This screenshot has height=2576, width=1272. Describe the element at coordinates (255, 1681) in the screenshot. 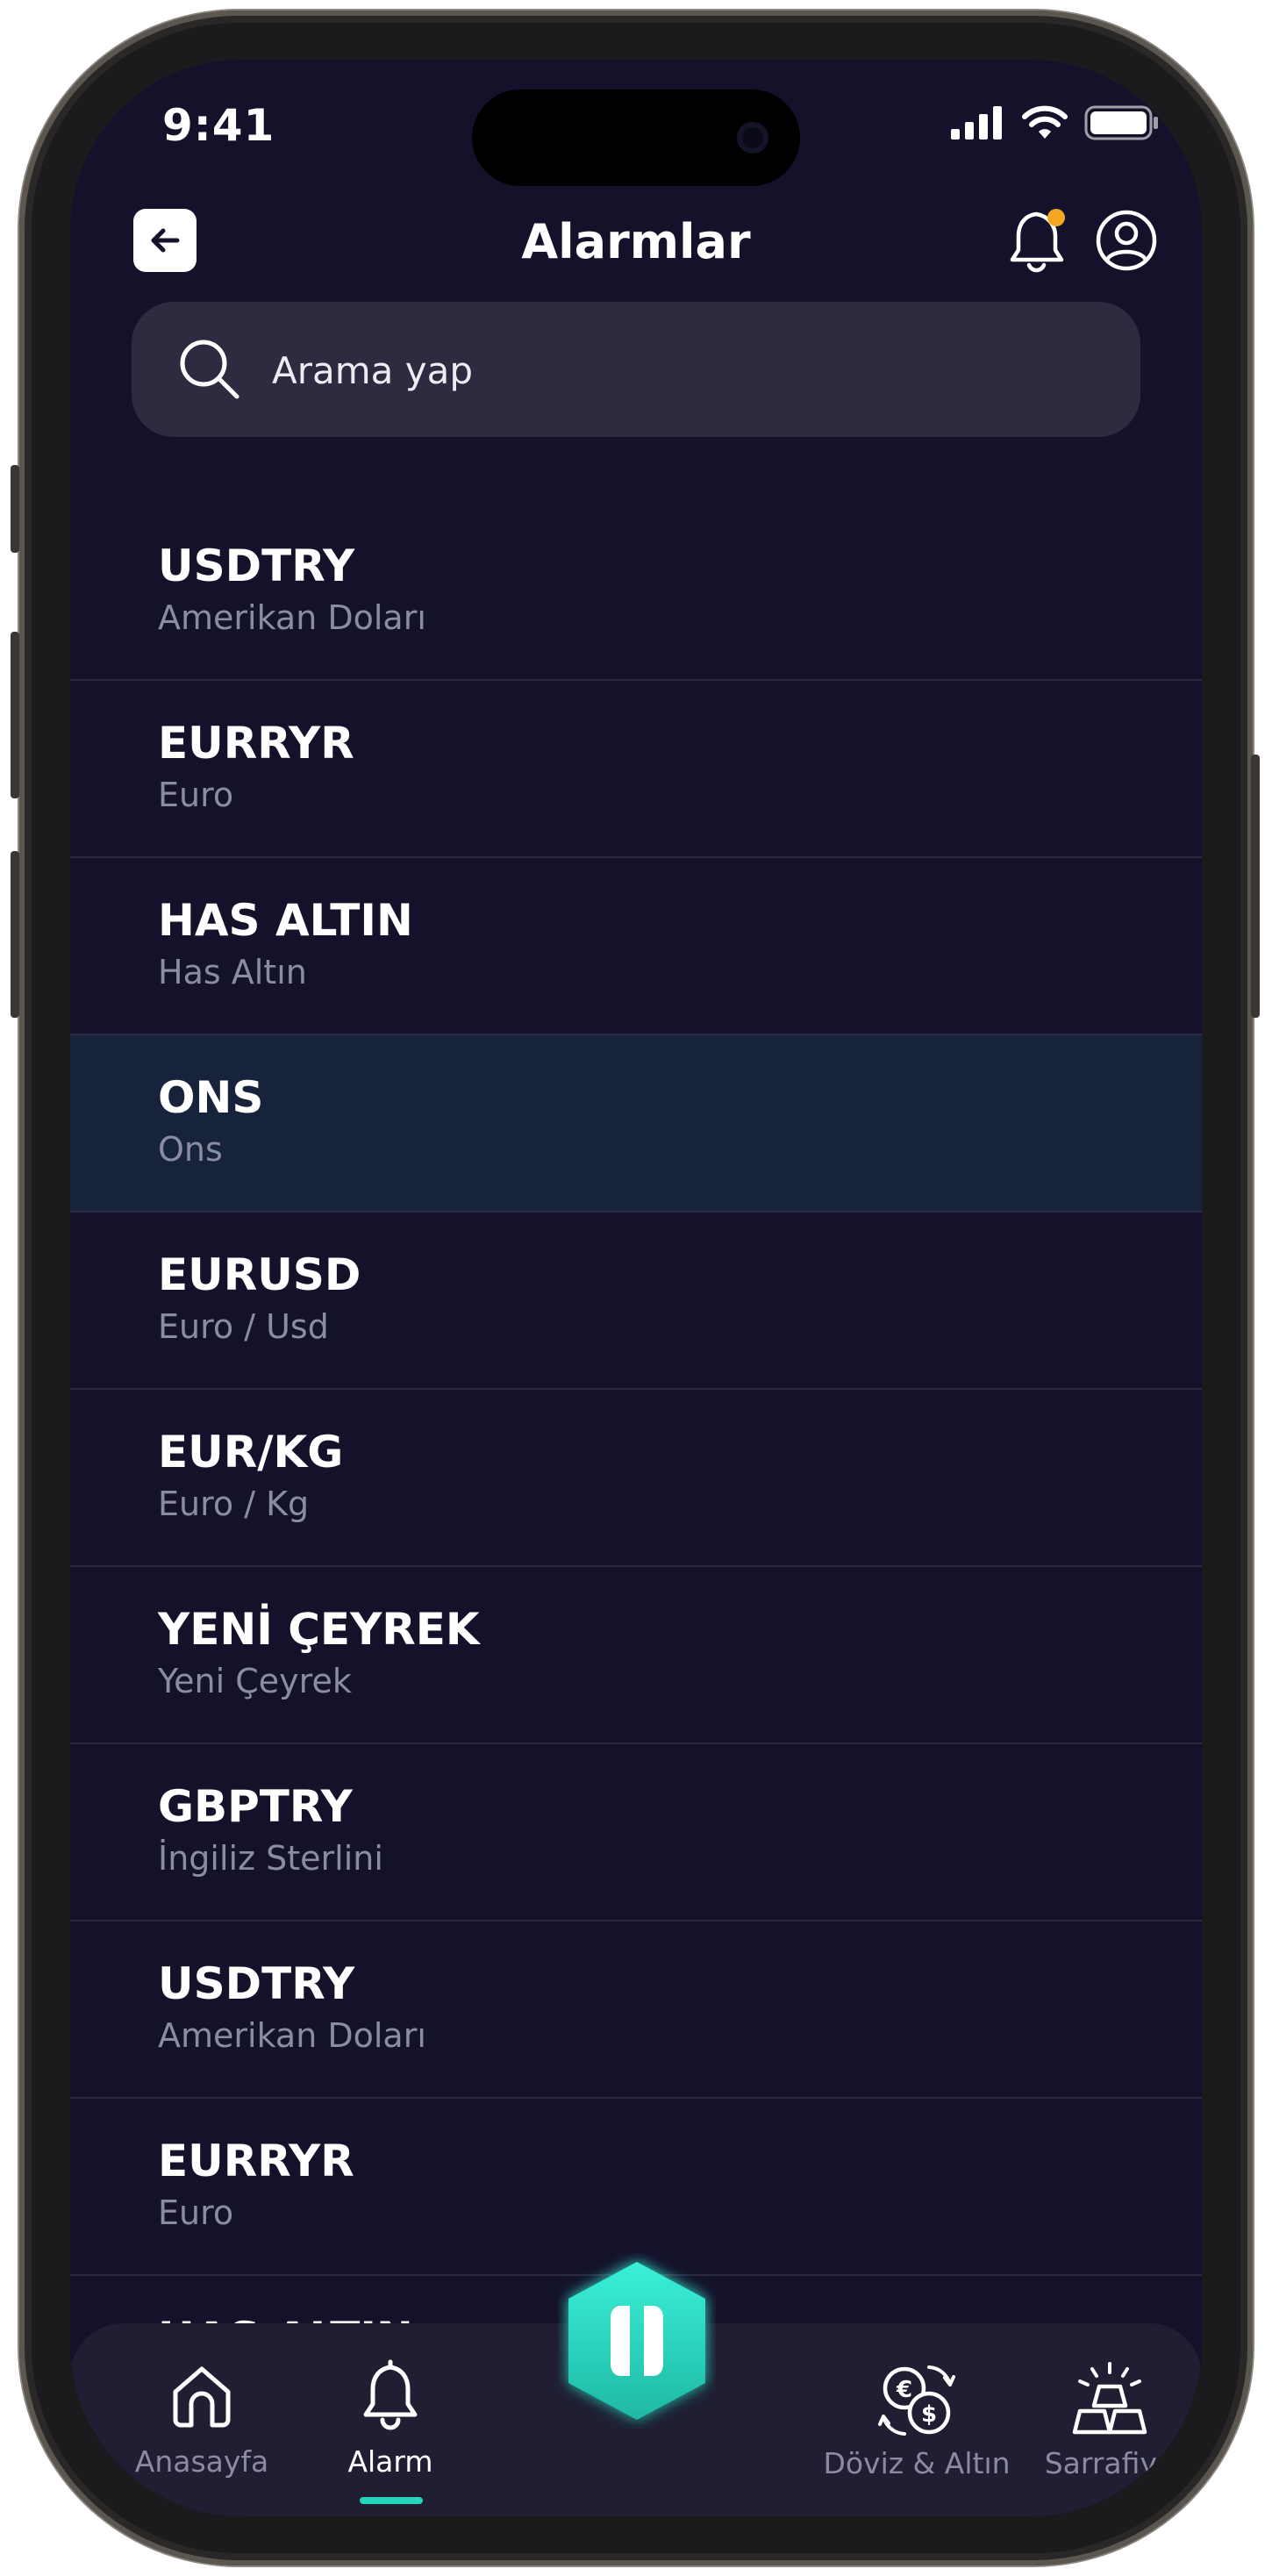

I see `item-name: Yeni Çeyrek` at that location.